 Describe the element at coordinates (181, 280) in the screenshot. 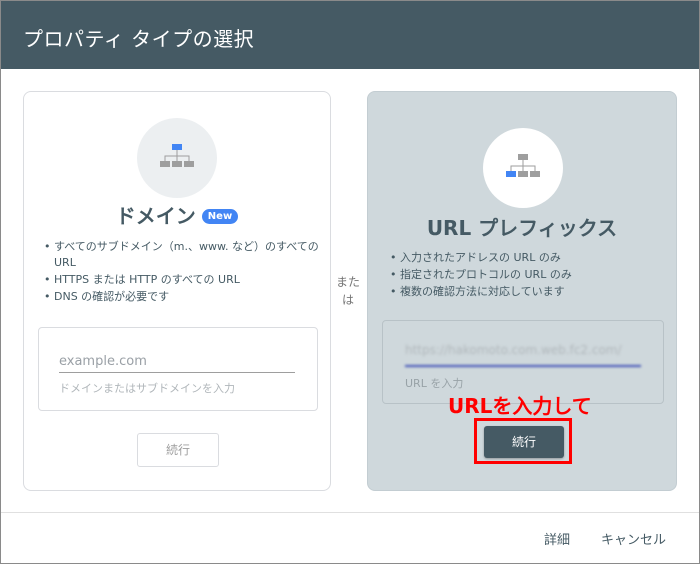

I see `list-item: HTTPS または HTTP のすべての URL` at that location.